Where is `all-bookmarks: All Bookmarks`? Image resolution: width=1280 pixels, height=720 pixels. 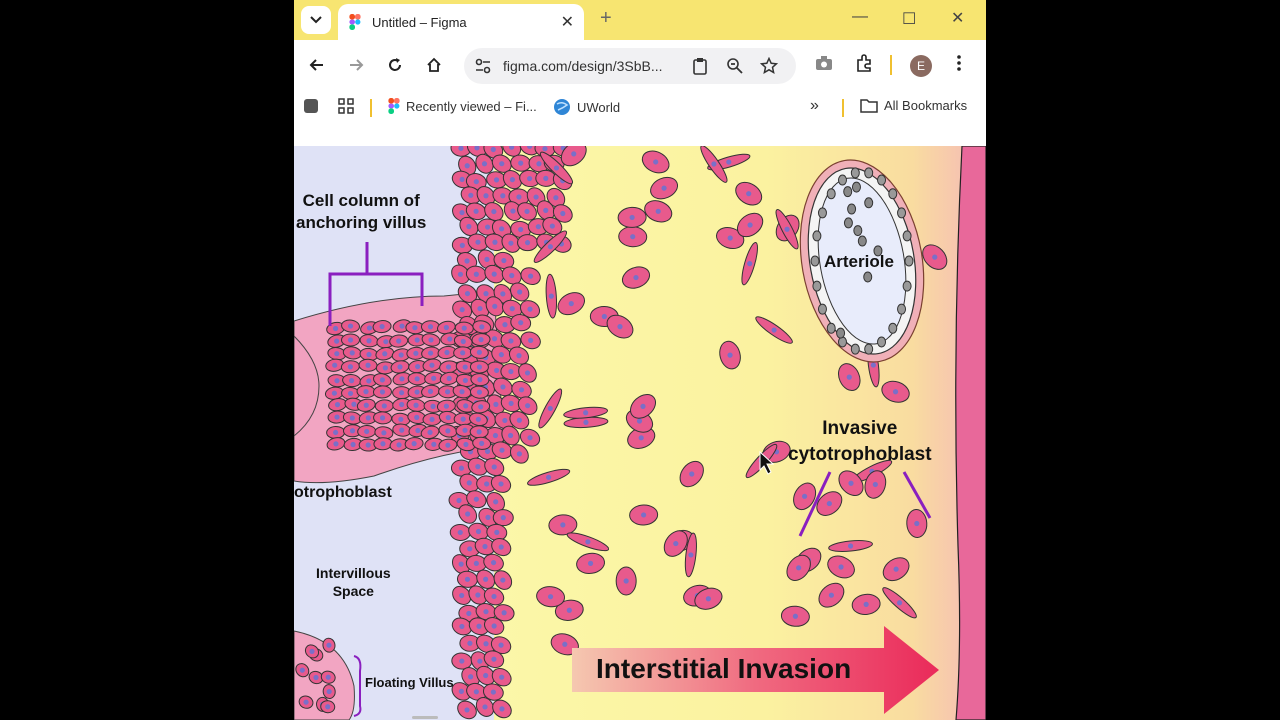 all-bookmarks: All Bookmarks is located at coordinates (913, 105).